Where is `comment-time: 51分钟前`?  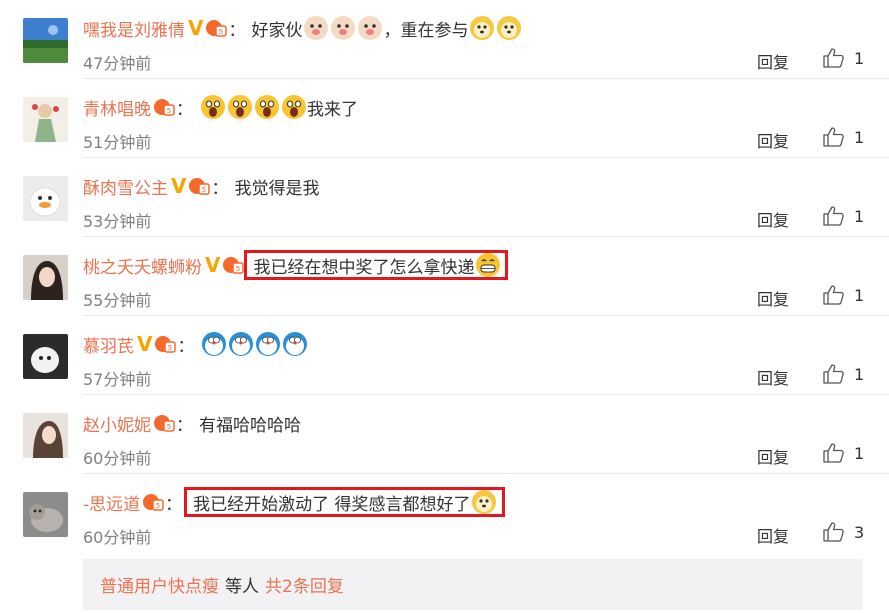 comment-time: 51分钟前 is located at coordinates (117, 142).